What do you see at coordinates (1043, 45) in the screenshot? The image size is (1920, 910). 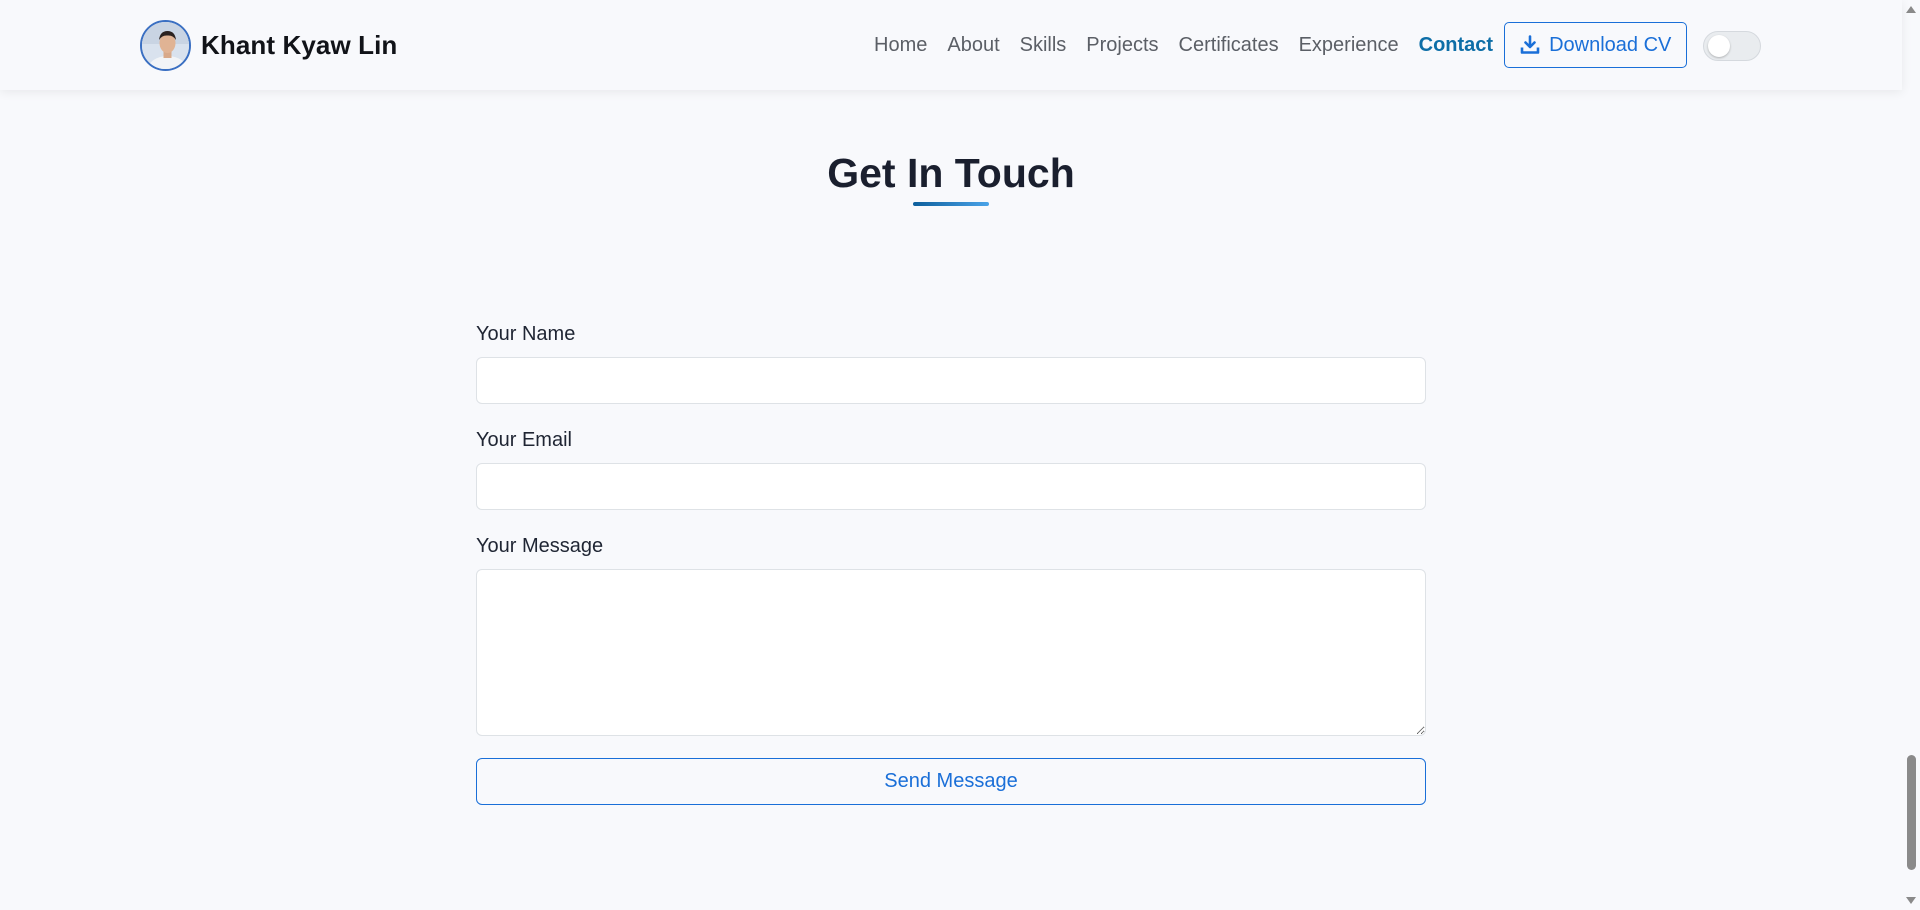 I see `nav-link-skills: Skills` at bounding box center [1043, 45].